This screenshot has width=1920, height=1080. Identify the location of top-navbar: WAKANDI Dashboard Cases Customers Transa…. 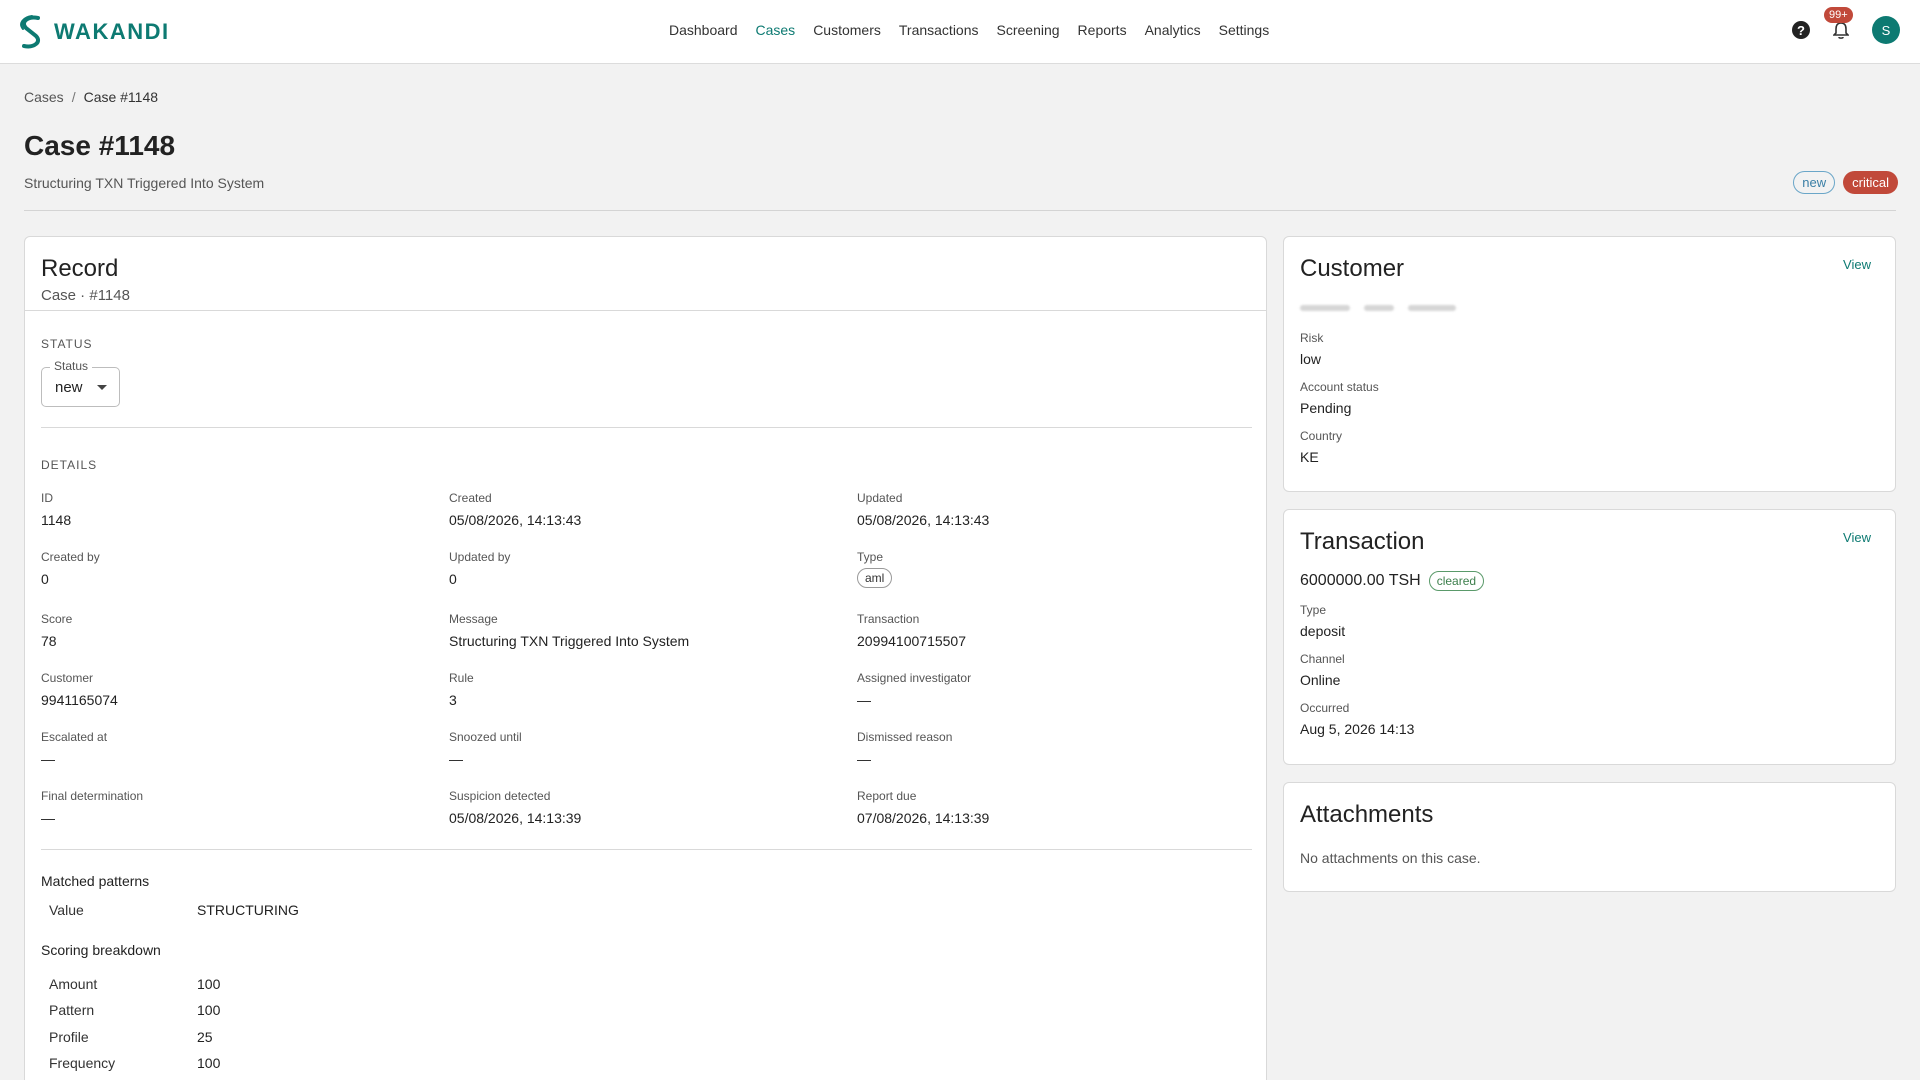
(960, 32).